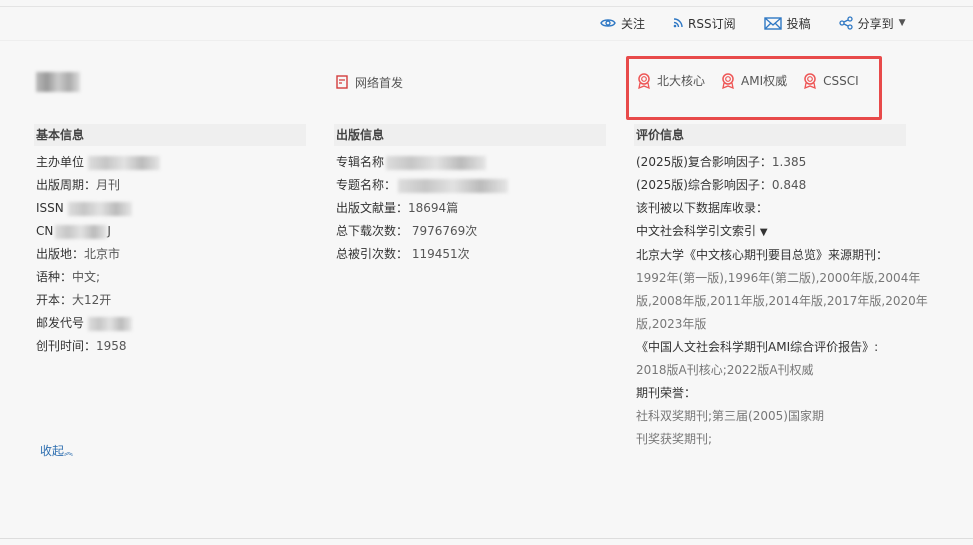 The height and width of the screenshot is (545, 973). I want to click on pku-line: 1992年(第一版),1996年(第二版),2000年版,2004年, so click(778, 278).